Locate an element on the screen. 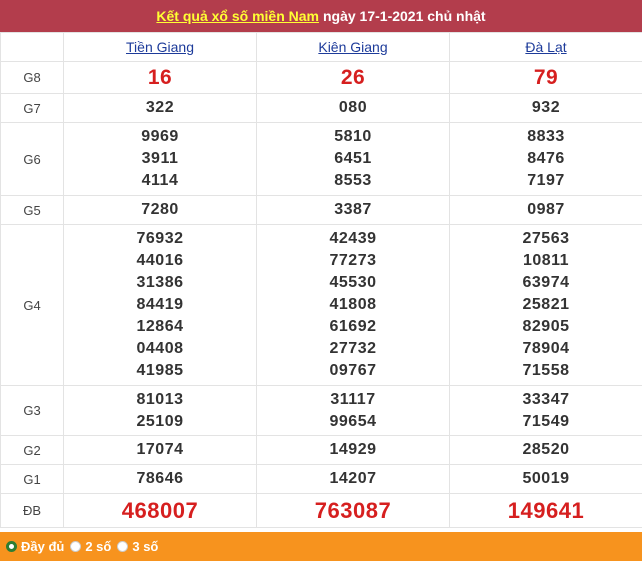 This screenshot has height=561, width=642. prize-number: 82905 is located at coordinates (546, 326).